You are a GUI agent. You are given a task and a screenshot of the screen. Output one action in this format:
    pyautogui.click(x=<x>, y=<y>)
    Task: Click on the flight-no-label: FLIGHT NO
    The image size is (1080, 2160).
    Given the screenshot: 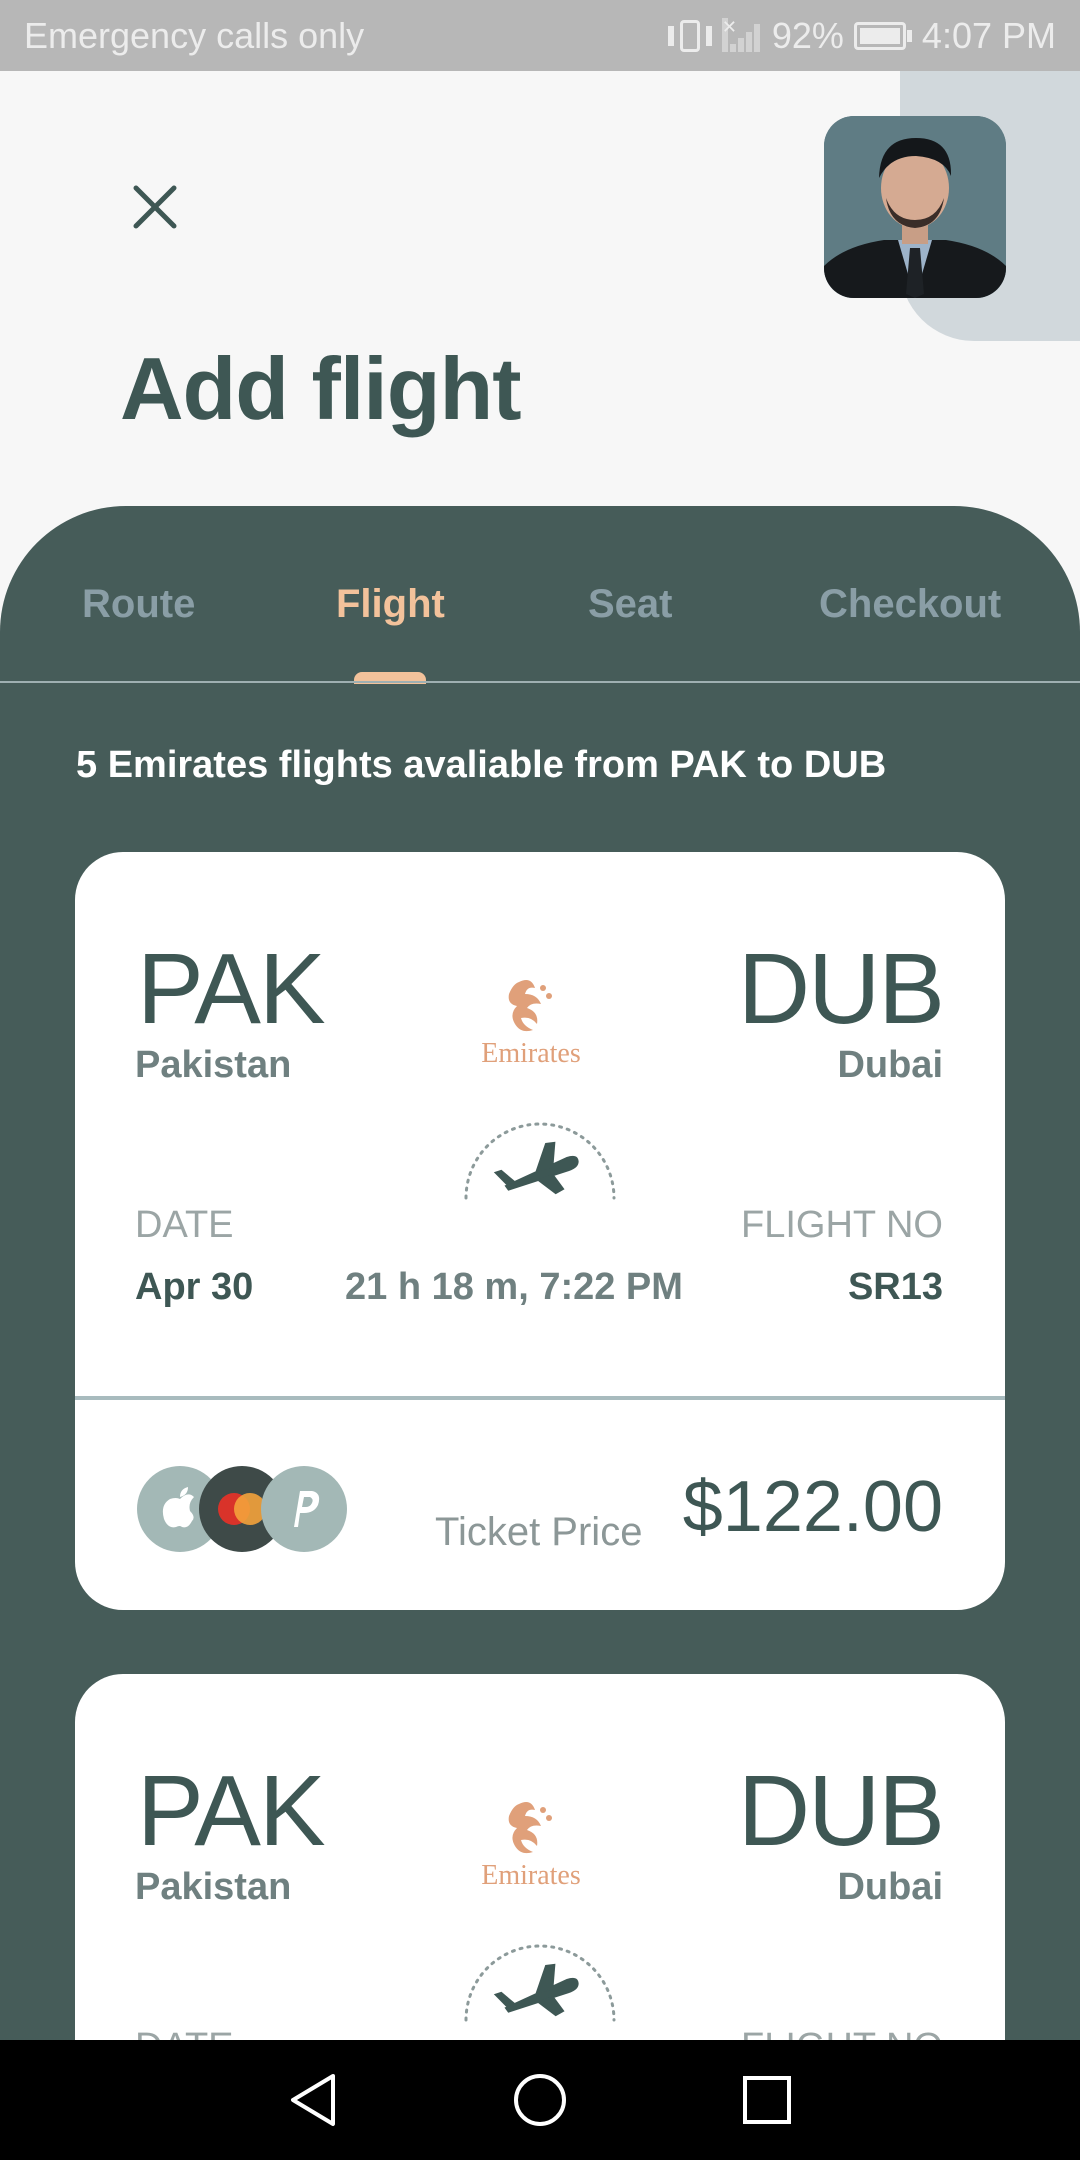 What is the action you would take?
    pyautogui.click(x=842, y=1225)
    